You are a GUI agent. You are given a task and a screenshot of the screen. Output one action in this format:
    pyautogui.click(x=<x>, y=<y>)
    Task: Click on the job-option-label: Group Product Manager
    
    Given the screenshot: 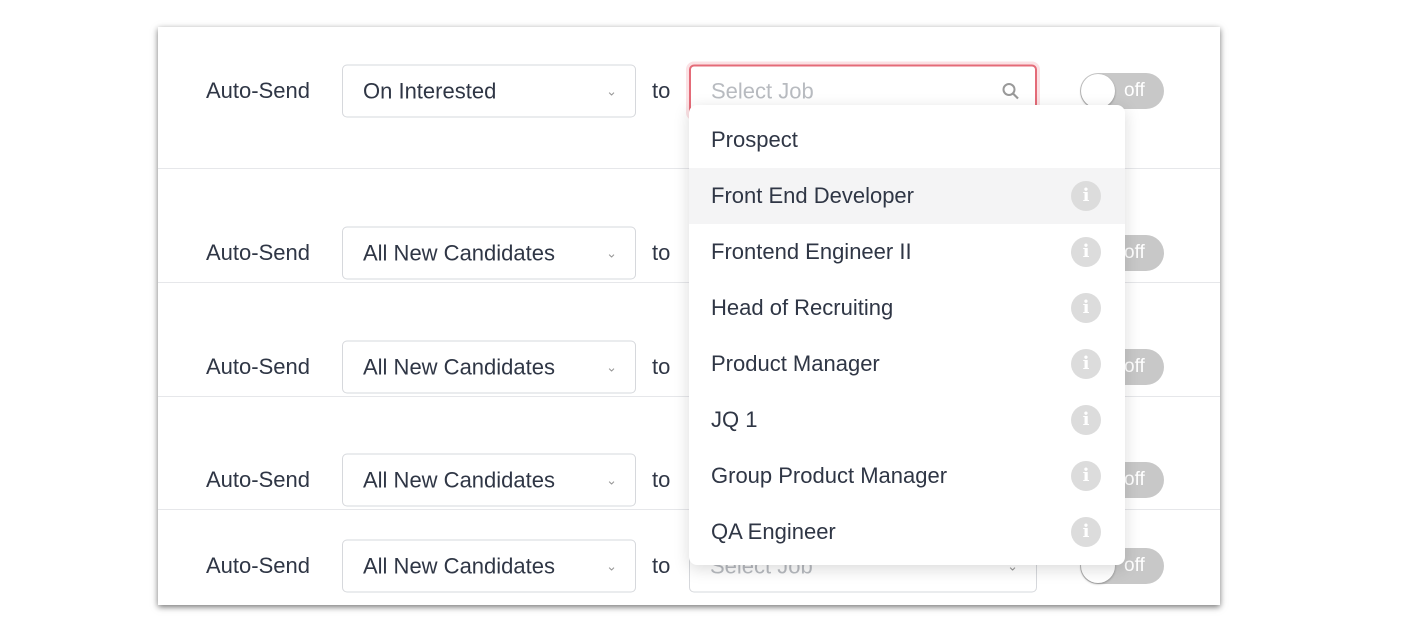 What is the action you would take?
    pyautogui.click(x=829, y=475)
    